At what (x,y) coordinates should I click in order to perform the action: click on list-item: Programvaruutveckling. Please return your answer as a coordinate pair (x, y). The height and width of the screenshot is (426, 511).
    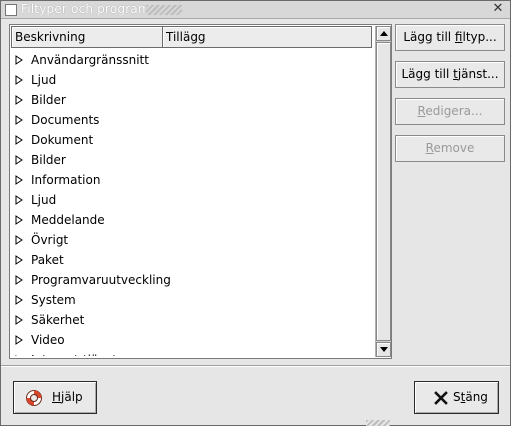
    Looking at the image, I should click on (191, 280).